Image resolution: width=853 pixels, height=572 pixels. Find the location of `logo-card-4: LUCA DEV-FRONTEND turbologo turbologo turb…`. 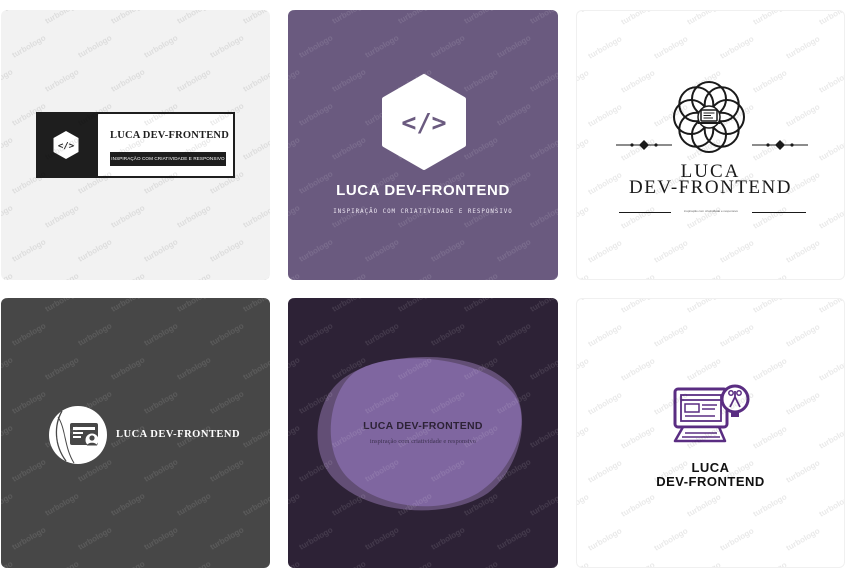

logo-card-4: LUCA DEV-FRONTEND turbologo turbologo turb… is located at coordinates (135, 433).